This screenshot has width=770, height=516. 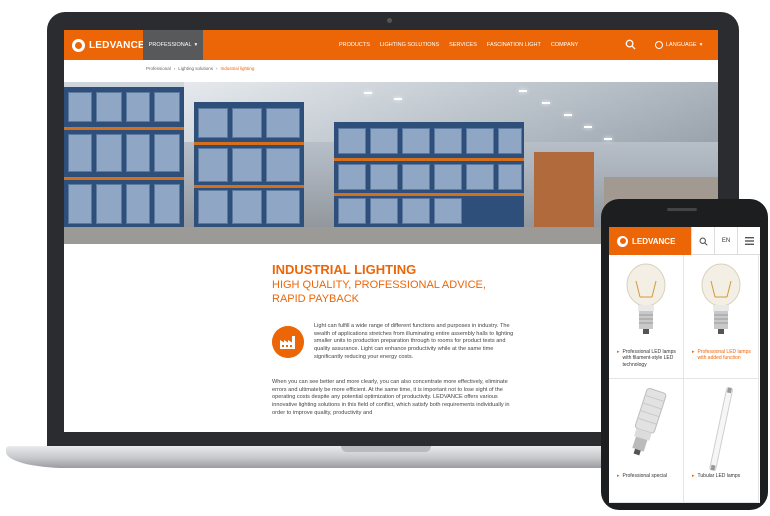 What do you see at coordinates (564, 45) in the screenshot?
I see `nav-item-company: COMPANY` at bounding box center [564, 45].